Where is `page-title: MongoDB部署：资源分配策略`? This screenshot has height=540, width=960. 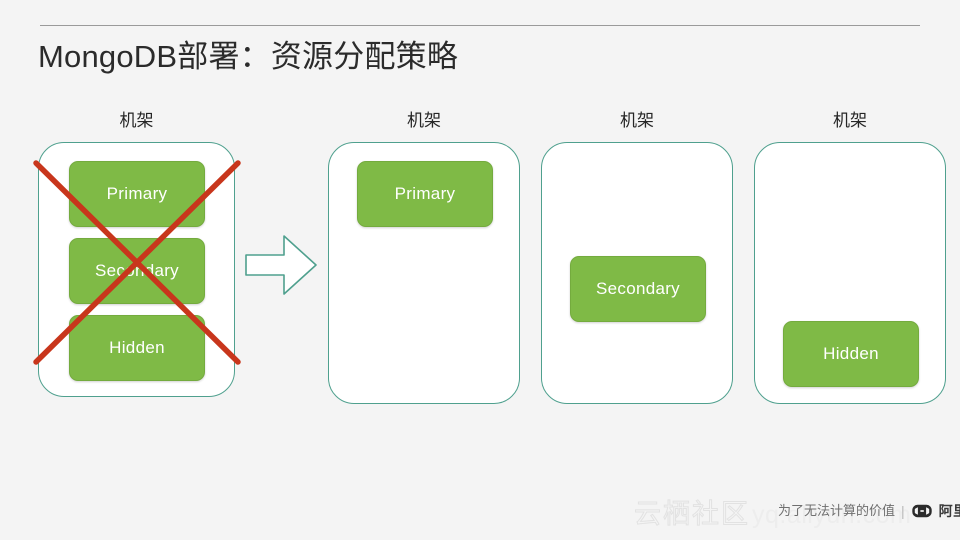 page-title: MongoDB部署：资源分配策略 is located at coordinates (248, 56).